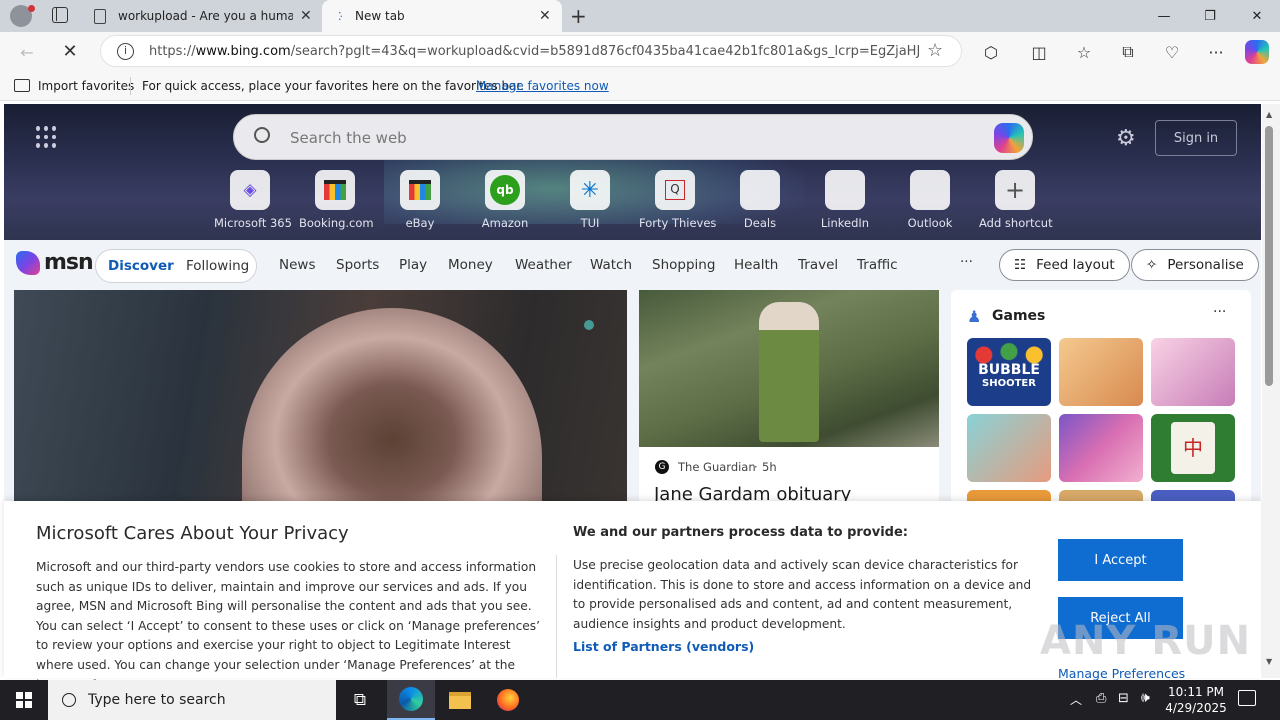 The image size is (1280, 720). What do you see at coordinates (1257, 16) in the screenshot?
I see `close-window-icon: ✕` at bounding box center [1257, 16].